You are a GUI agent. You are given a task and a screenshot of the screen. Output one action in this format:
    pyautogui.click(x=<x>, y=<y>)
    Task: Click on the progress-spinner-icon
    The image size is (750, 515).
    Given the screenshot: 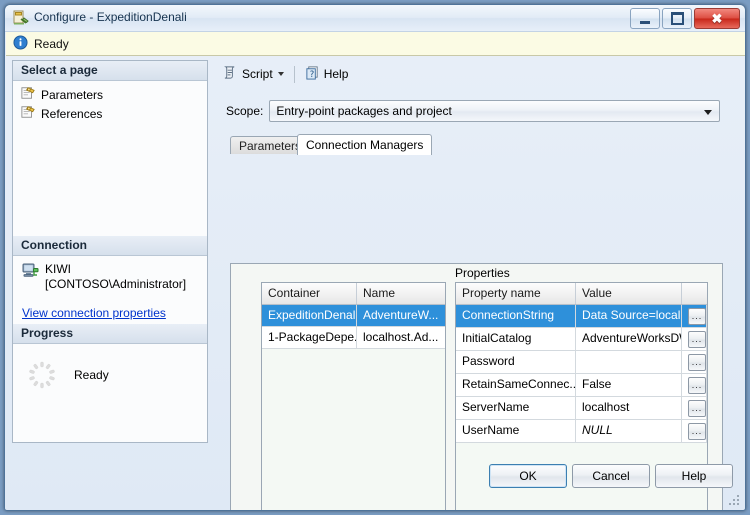 What is the action you would take?
    pyautogui.click(x=42, y=375)
    